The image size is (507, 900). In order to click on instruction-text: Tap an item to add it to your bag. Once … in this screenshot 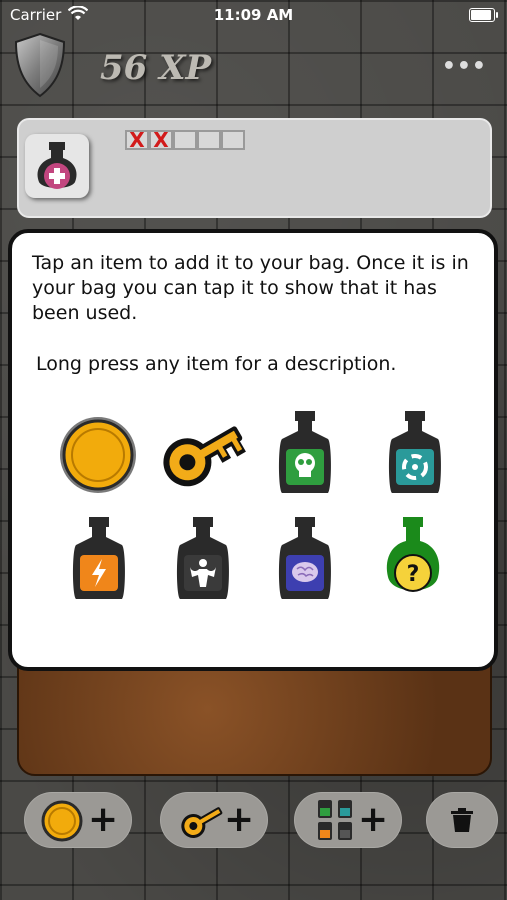, I will do `click(250, 288)`.